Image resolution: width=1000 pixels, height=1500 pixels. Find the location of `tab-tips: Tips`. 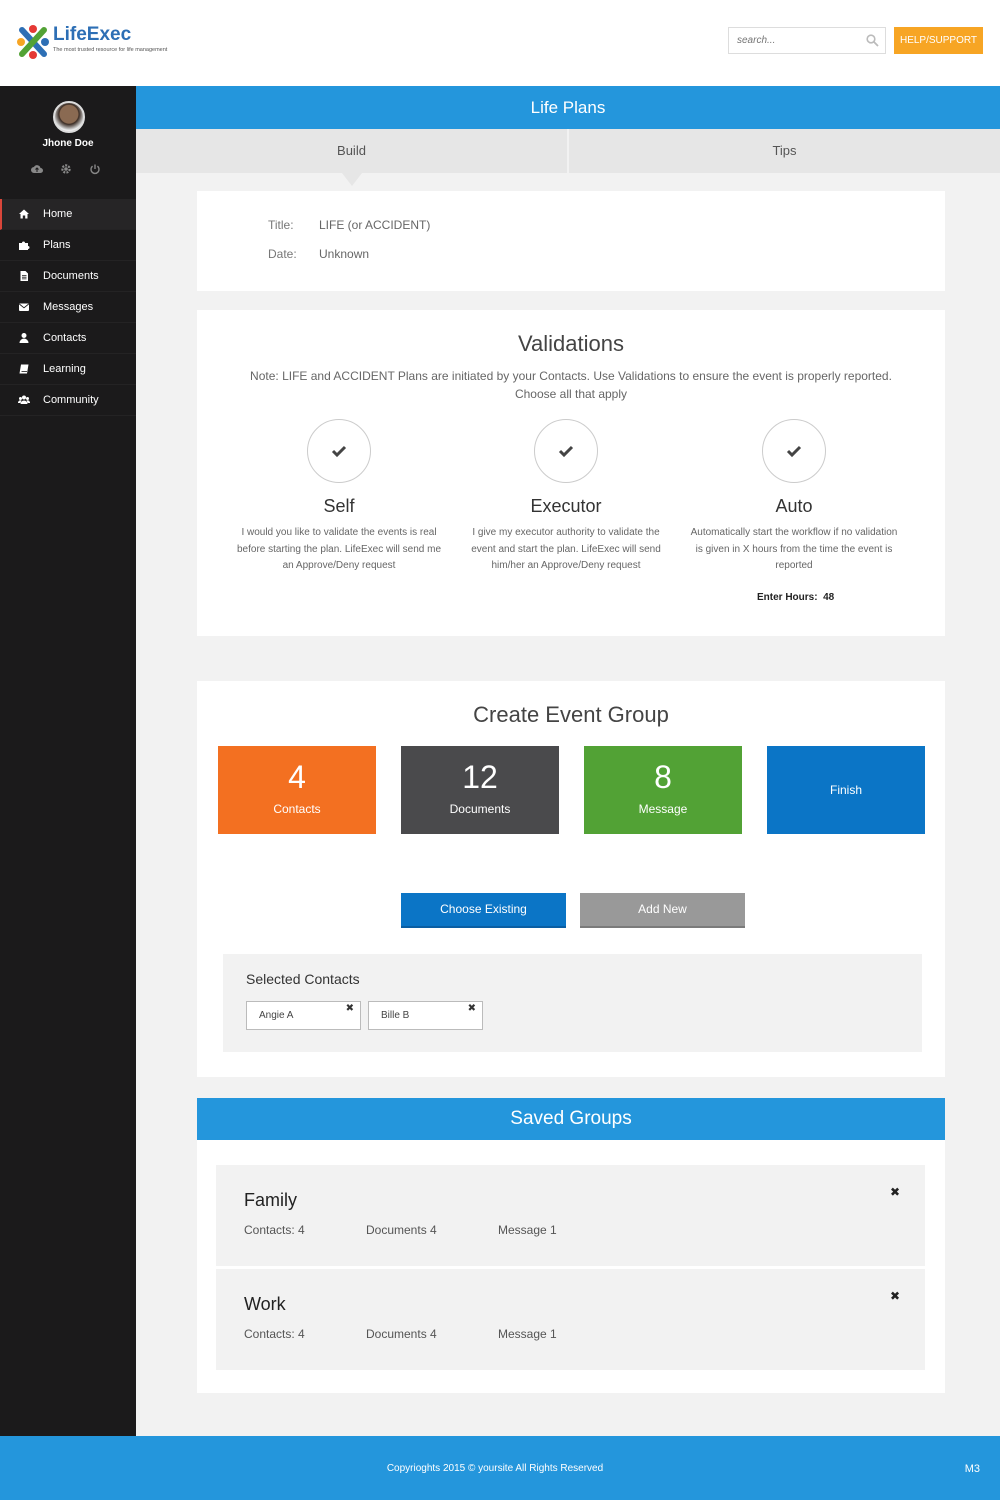

tab-tips: Tips is located at coordinates (783, 151).